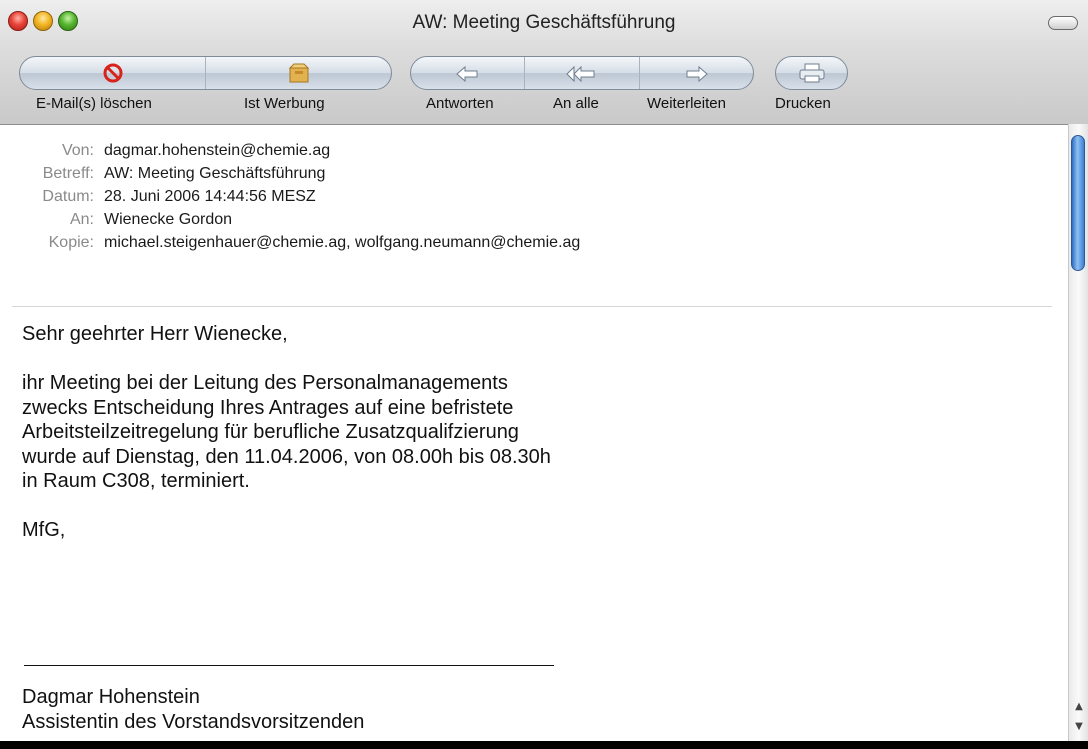 Image resolution: width=1088 pixels, height=749 pixels. Describe the element at coordinates (217, 151) in the screenshot. I see `from-address: dagmar.hohenstein@chemie.ag` at that location.